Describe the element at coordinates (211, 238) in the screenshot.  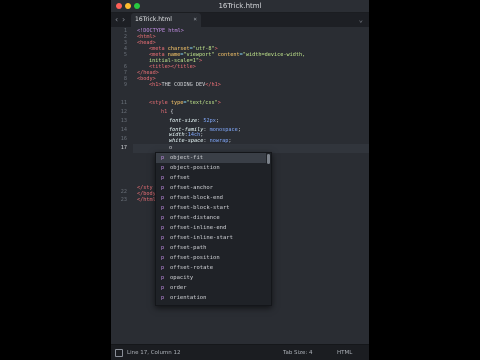
I see `autocomplete-item: p offset-inline-start` at that location.